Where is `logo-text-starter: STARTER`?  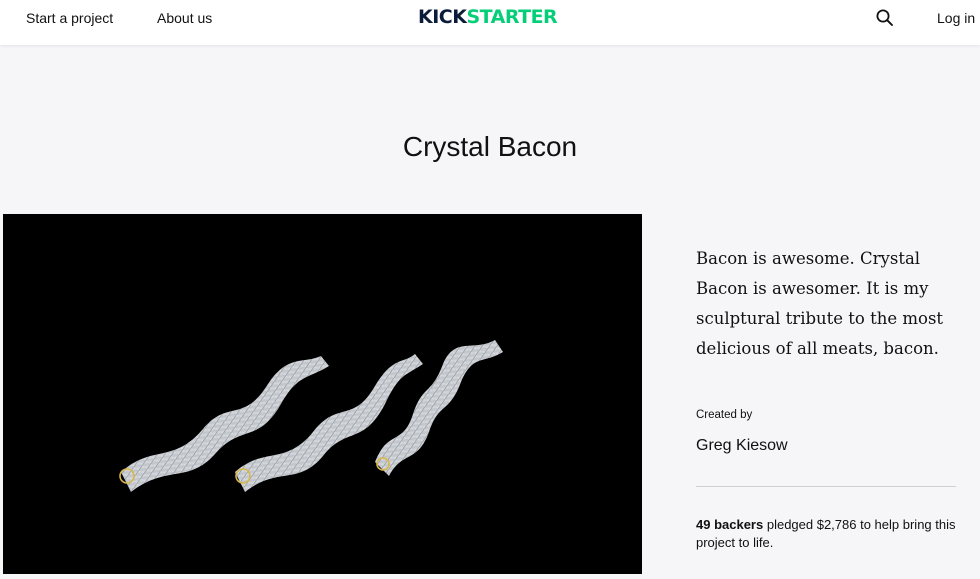 logo-text-starter: STARTER is located at coordinates (512, 17).